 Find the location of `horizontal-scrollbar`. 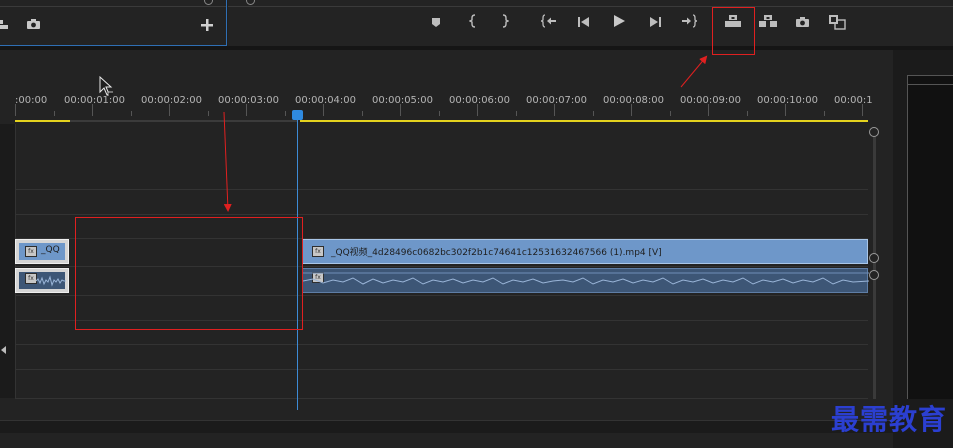

horizontal-scrollbar is located at coordinates (446, 426).